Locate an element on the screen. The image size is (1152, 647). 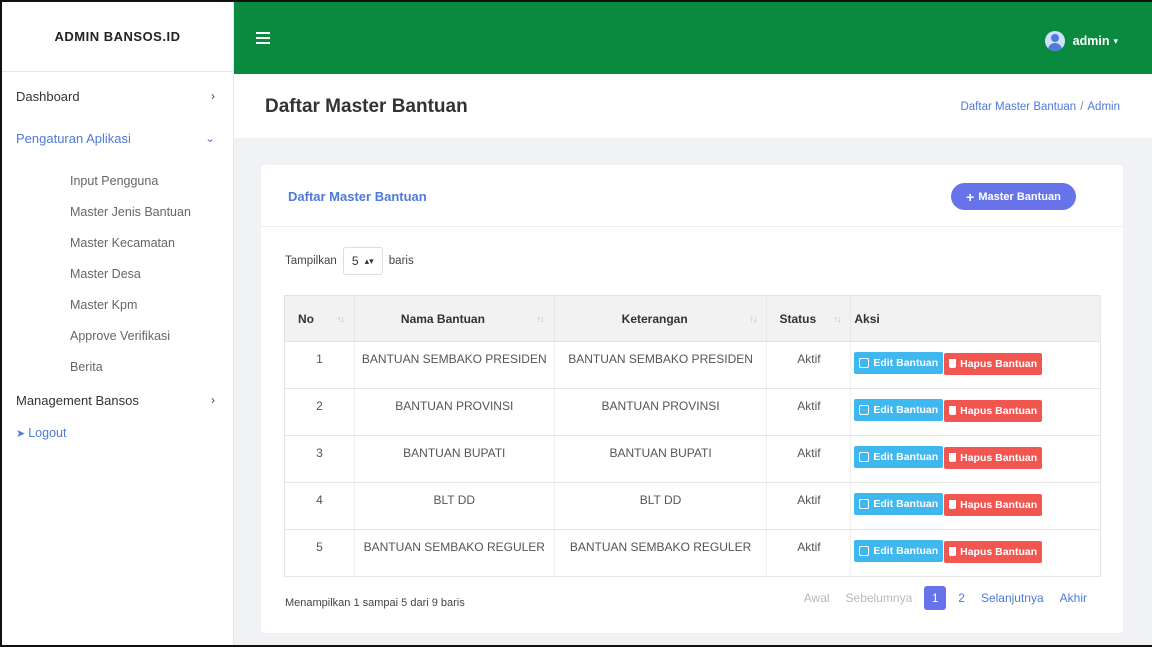
submenu-item-approve-verifikasi: Approve Verifikasi is located at coordinates (117, 335).